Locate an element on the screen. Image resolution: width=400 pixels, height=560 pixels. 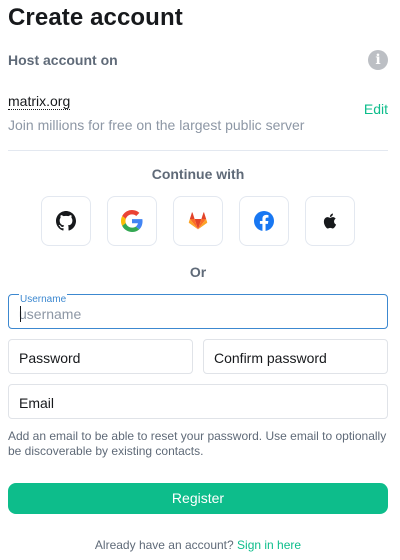
username-input is located at coordinates (199, 314).